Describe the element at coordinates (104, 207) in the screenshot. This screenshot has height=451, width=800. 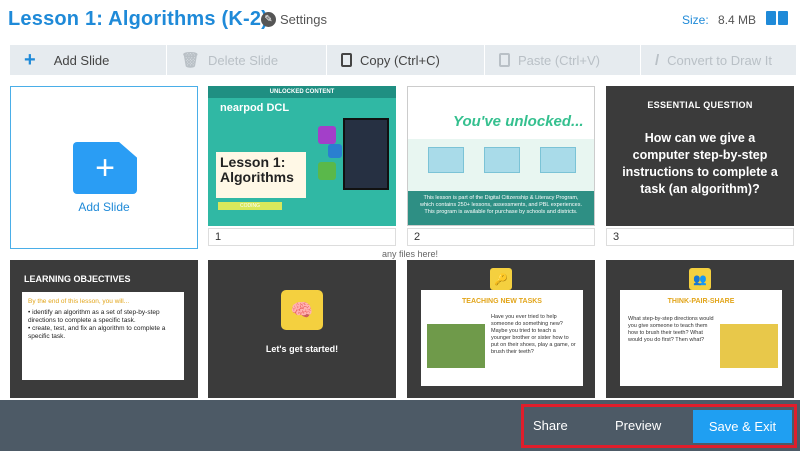
I see `add-slide-tile-label: Add Slide` at that location.